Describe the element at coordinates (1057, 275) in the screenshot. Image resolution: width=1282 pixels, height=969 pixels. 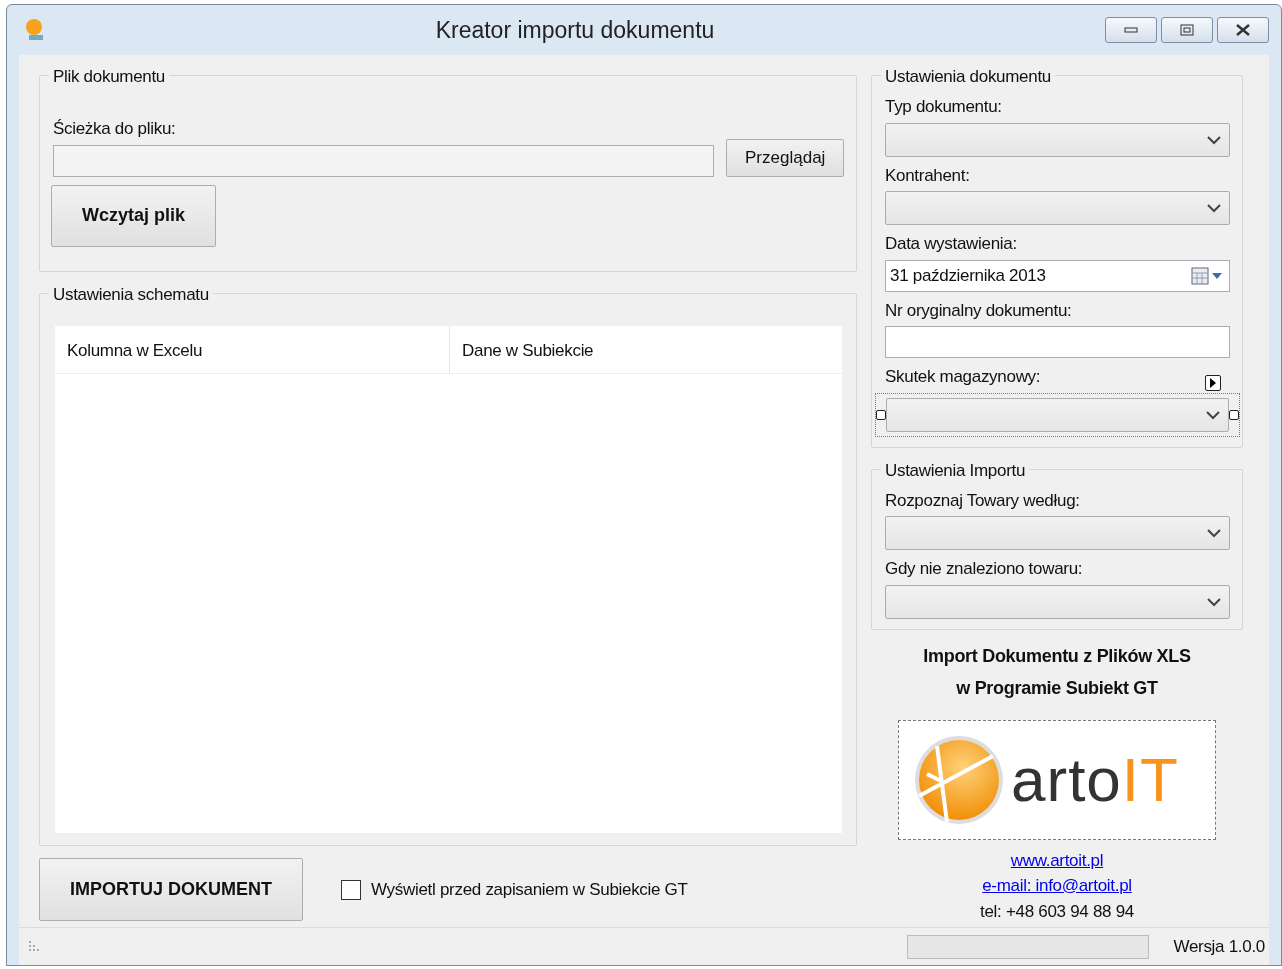
I see `date-picker: 31 października 2013` at that location.